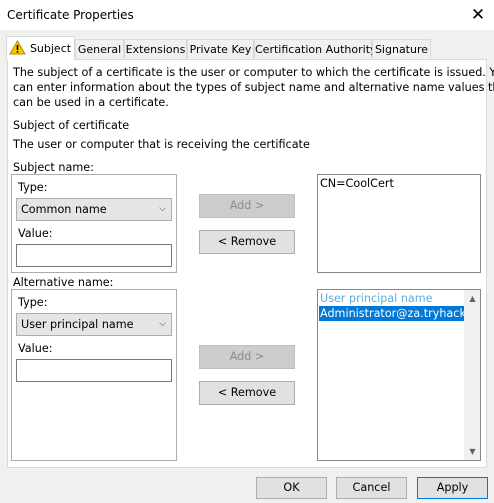 The image size is (494, 503). Describe the element at coordinates (472, 451) in the screenshot. I see `scroll-down-icon: ▼` at that location.